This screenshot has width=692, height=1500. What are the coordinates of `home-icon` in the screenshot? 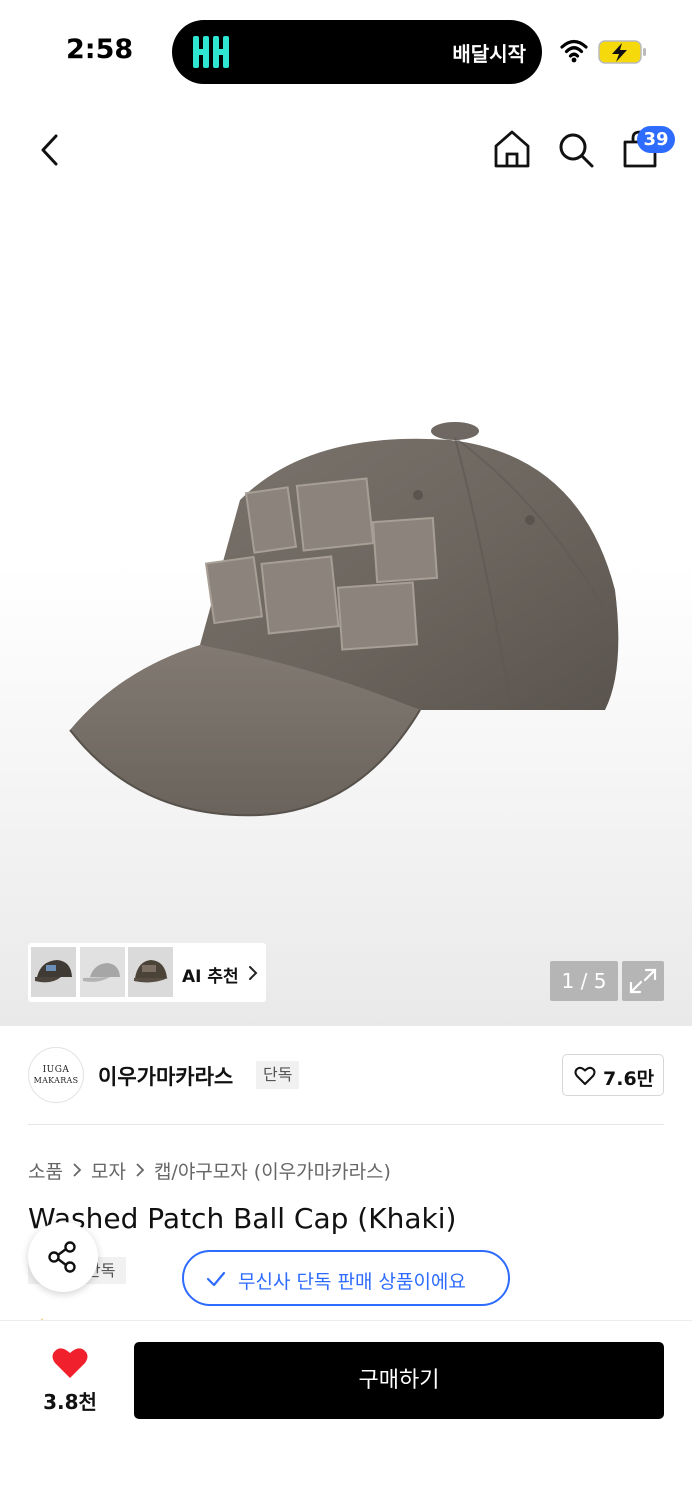 It's located at (512, 149).